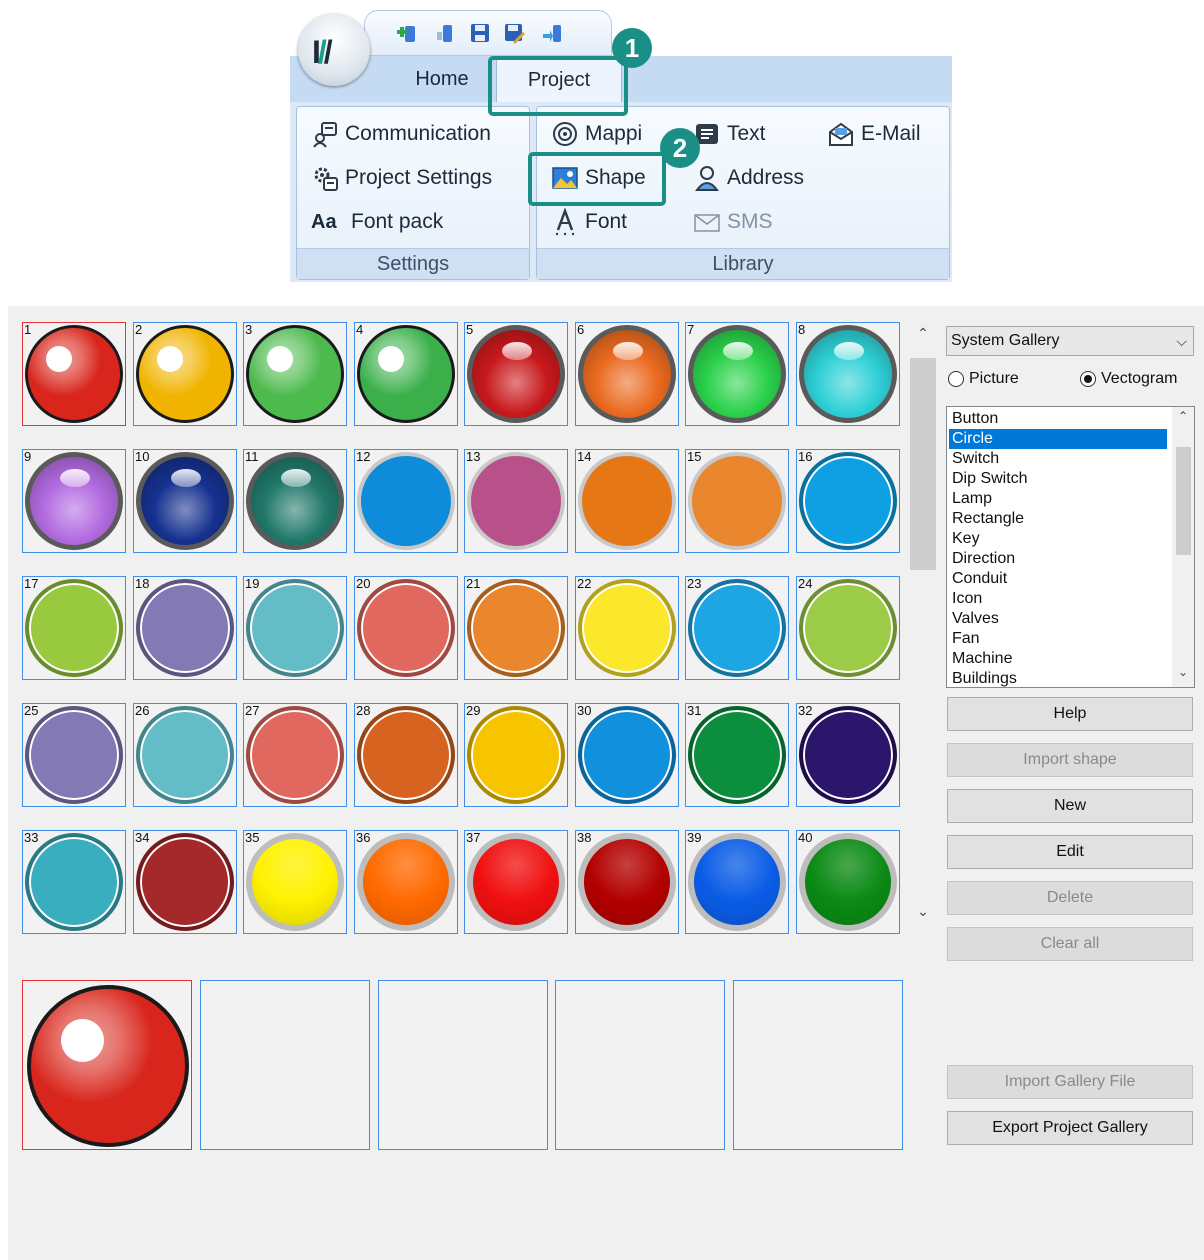 Image resolution: width=1204 pixels, height=1260 pixels. What do you see at coordinates (596, 134) in the screenshot?
I see `mapping-button: Mappi` at bounding box center [596, 134].